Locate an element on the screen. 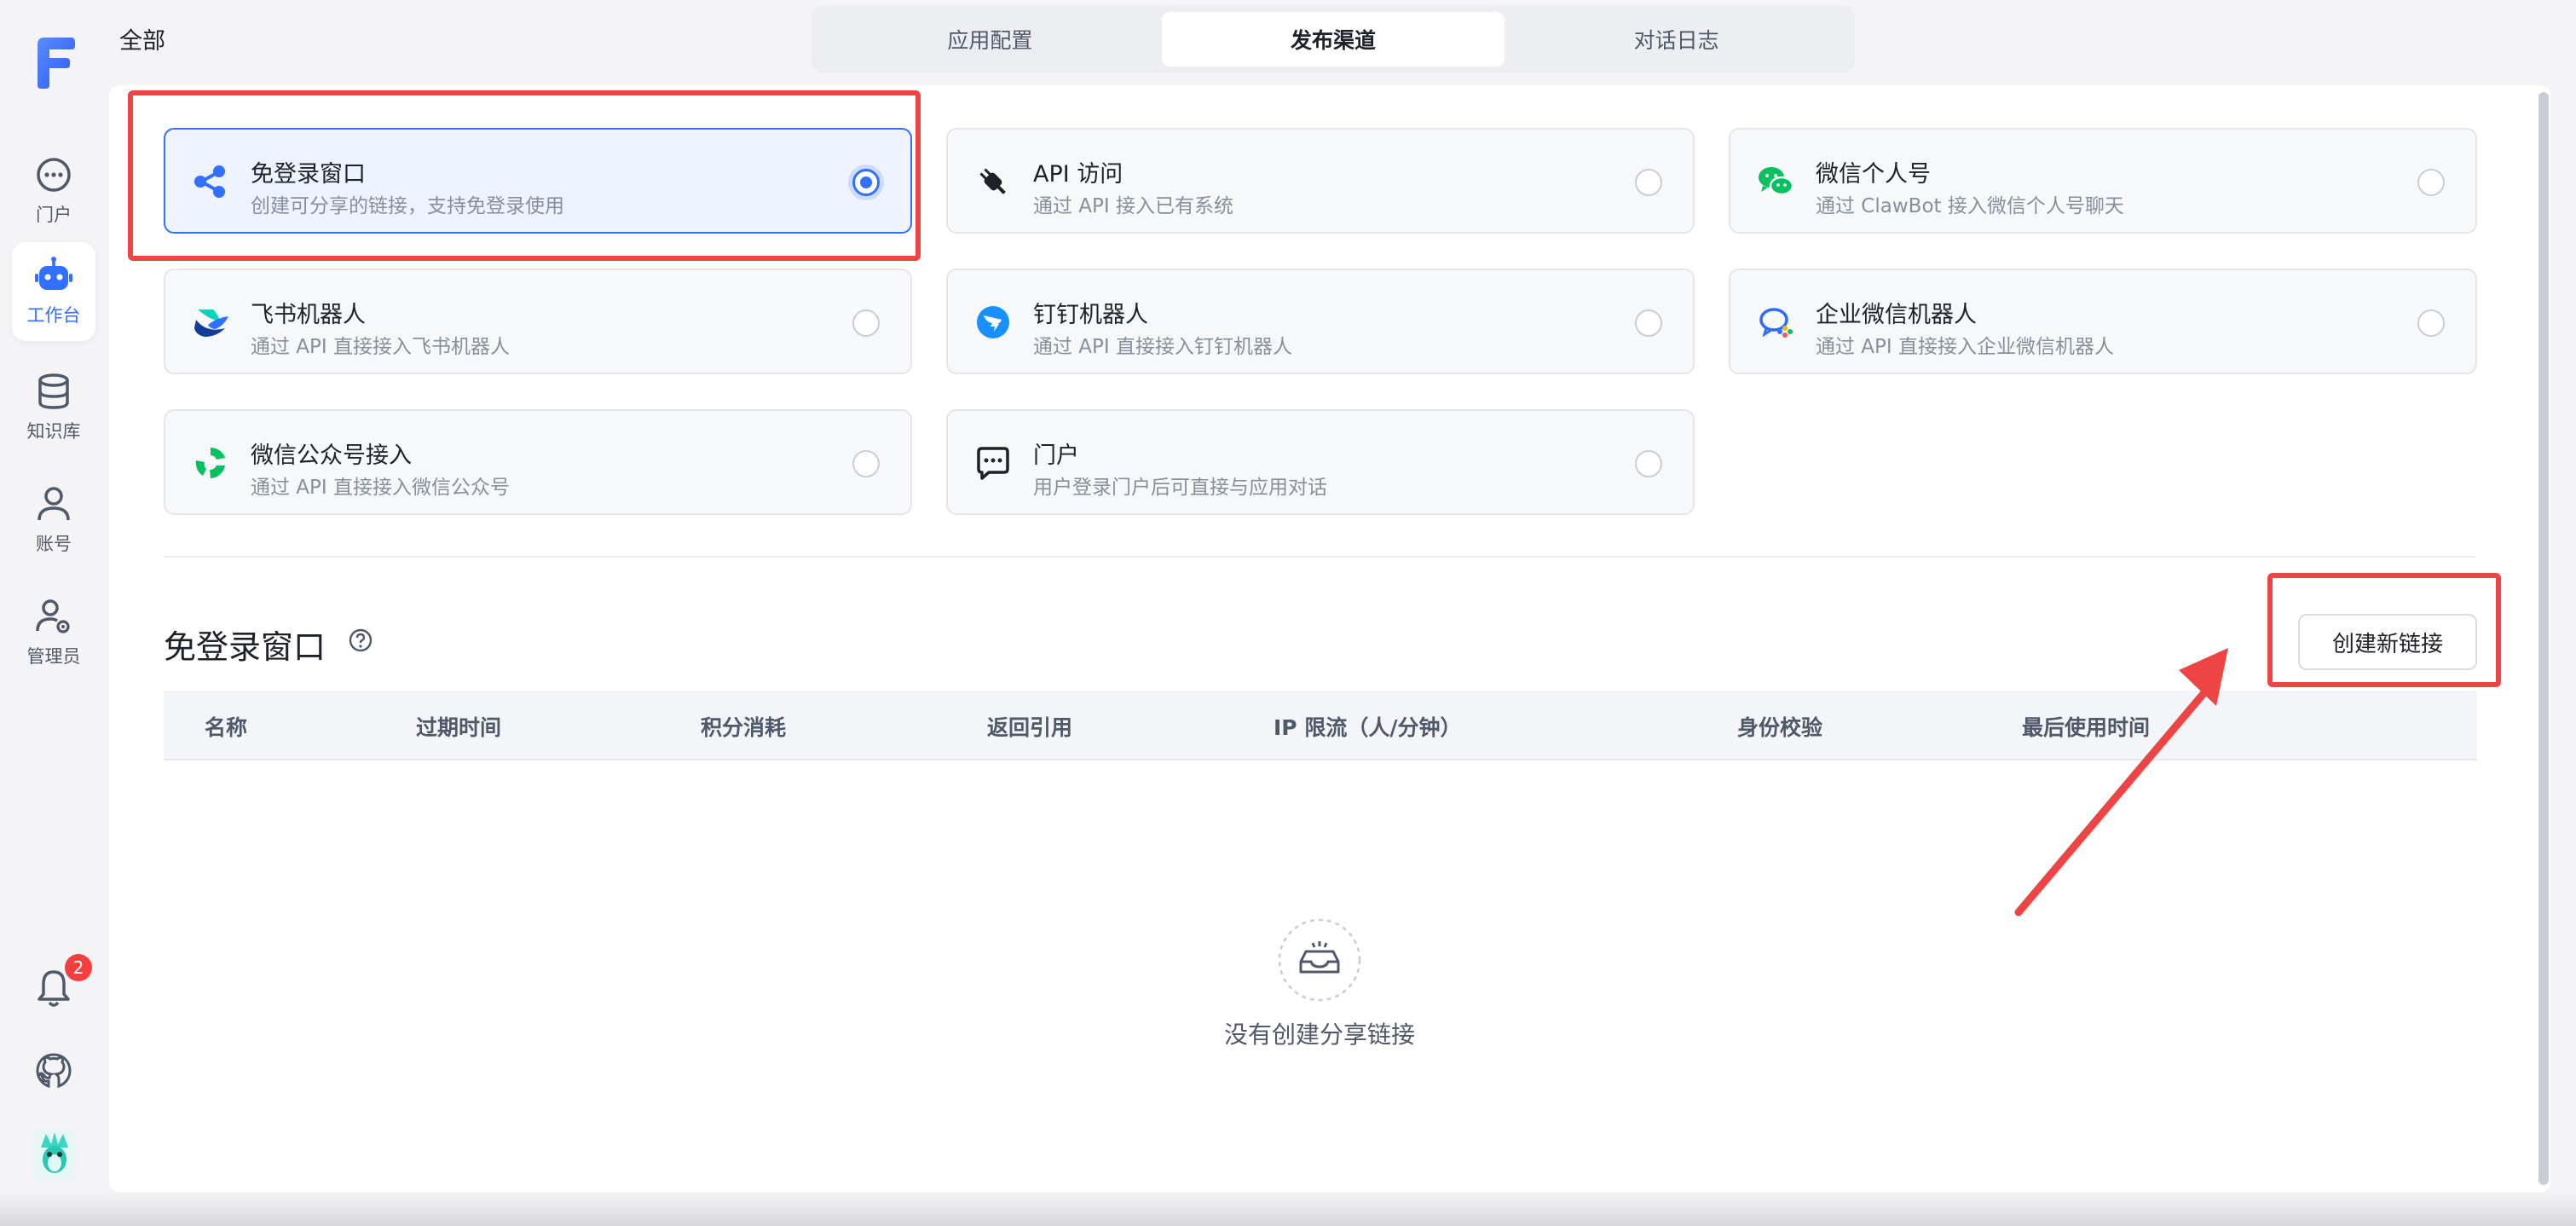 The image size is (2576, 1226). sidebar-item-admin: 管理员 is located at coordinates (53, 632).